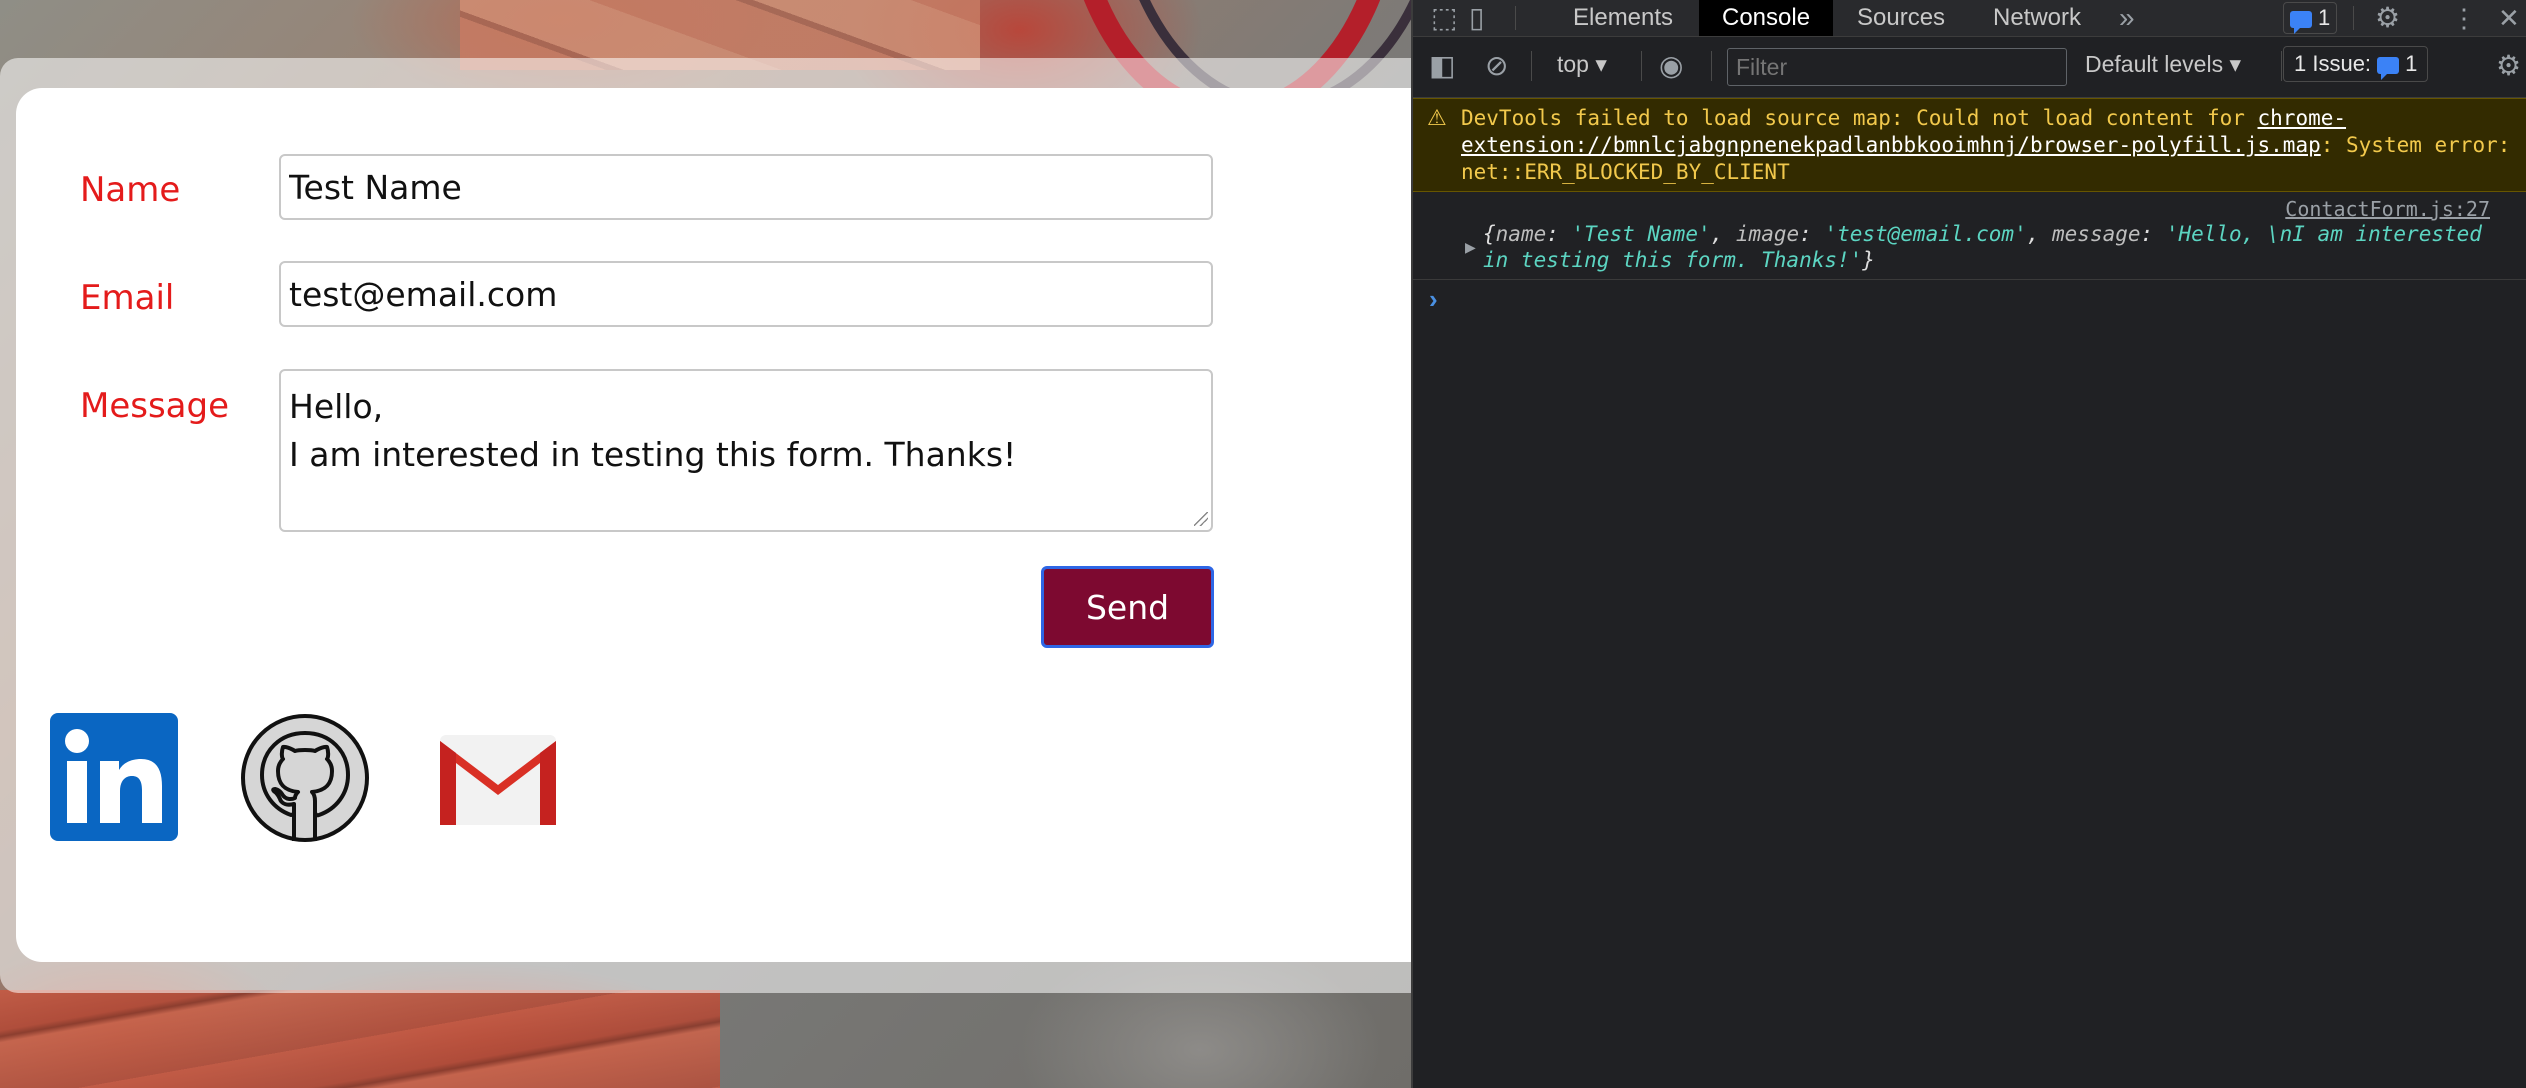 The height and width of the screenshot is (1088, 2526). I want to click on warning-triangle-icon: ⚠, so click(1437, 117).